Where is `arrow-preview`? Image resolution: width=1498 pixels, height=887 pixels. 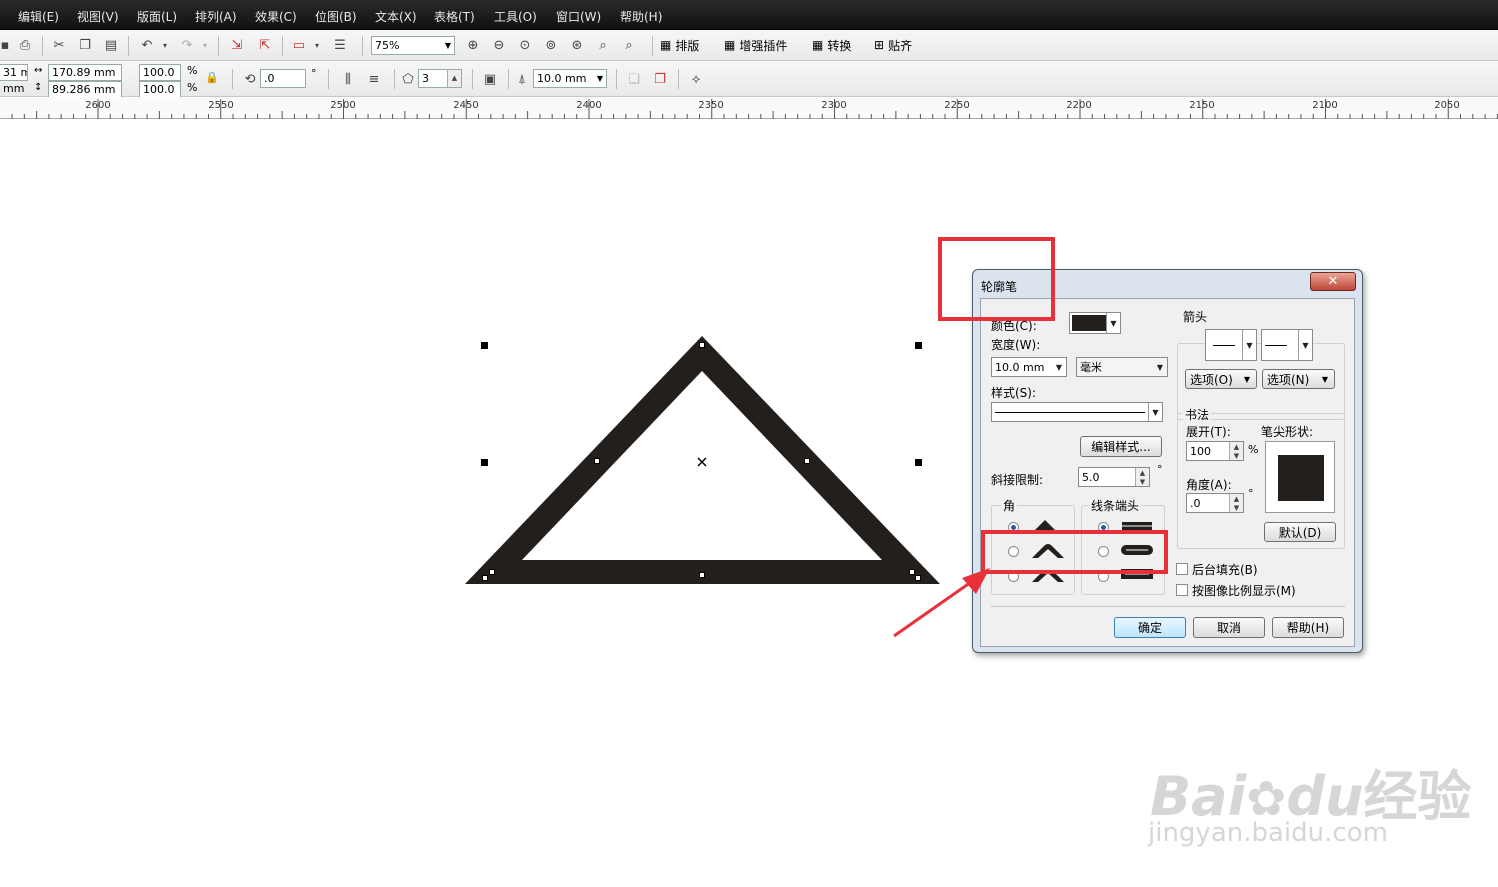 arrow-preview is located at coordinates (1224, 345).